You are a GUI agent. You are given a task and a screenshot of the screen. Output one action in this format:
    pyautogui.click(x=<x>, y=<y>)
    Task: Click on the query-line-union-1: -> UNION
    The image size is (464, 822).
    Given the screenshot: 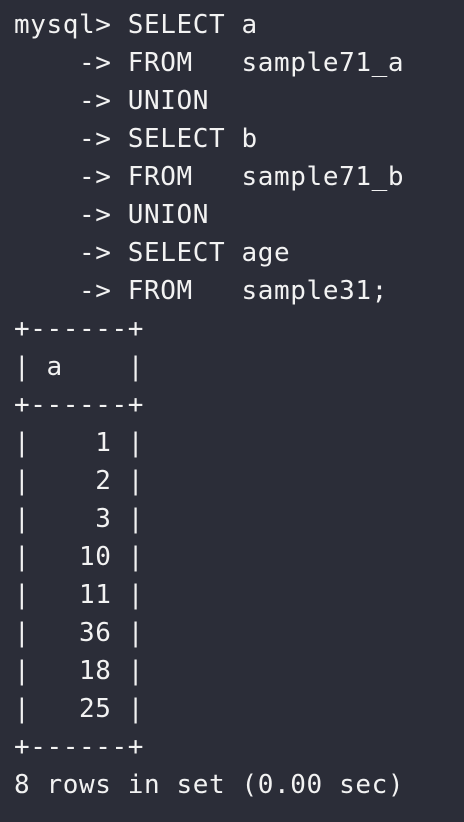 What is the action you would take?
    pyautogui.click(x=112, y=101)
    